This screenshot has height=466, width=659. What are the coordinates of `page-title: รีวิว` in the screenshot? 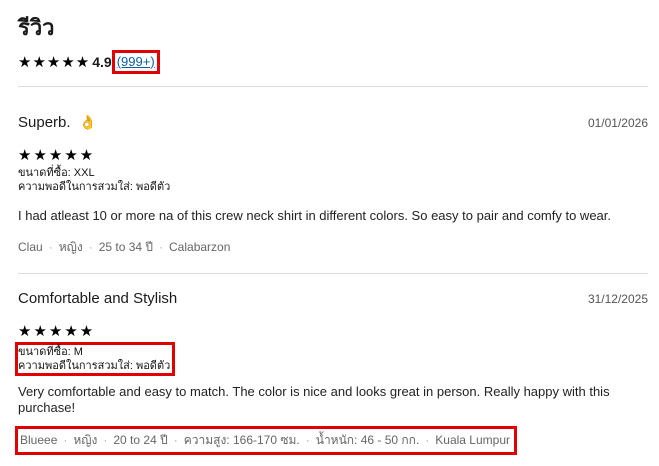 It's located at (36, 27).